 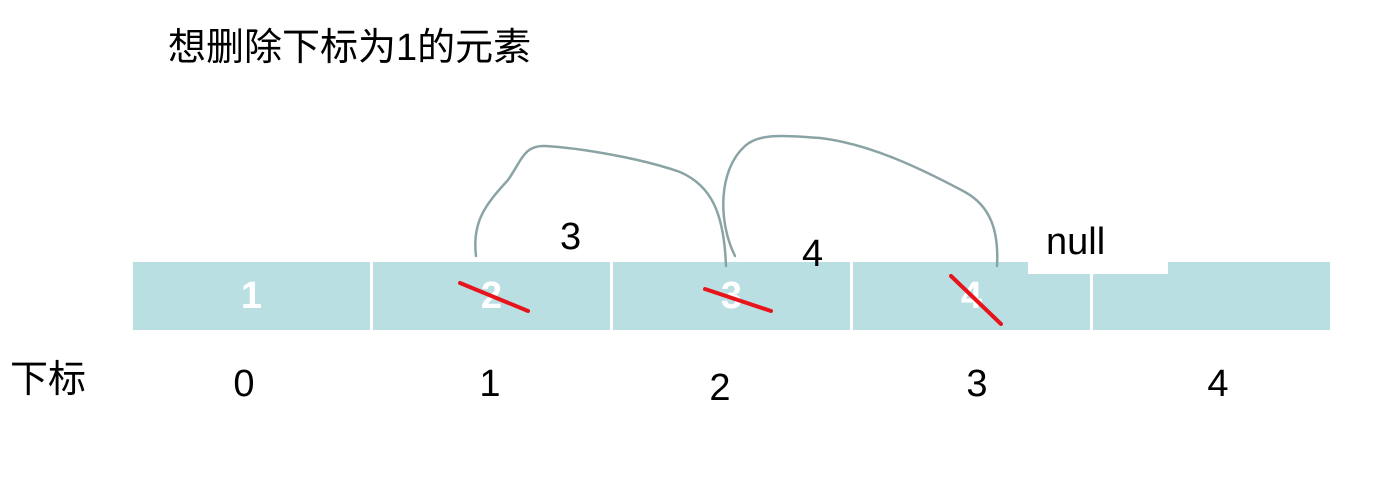 I want to click on cell-value: 1, so click(x=251, y=295).